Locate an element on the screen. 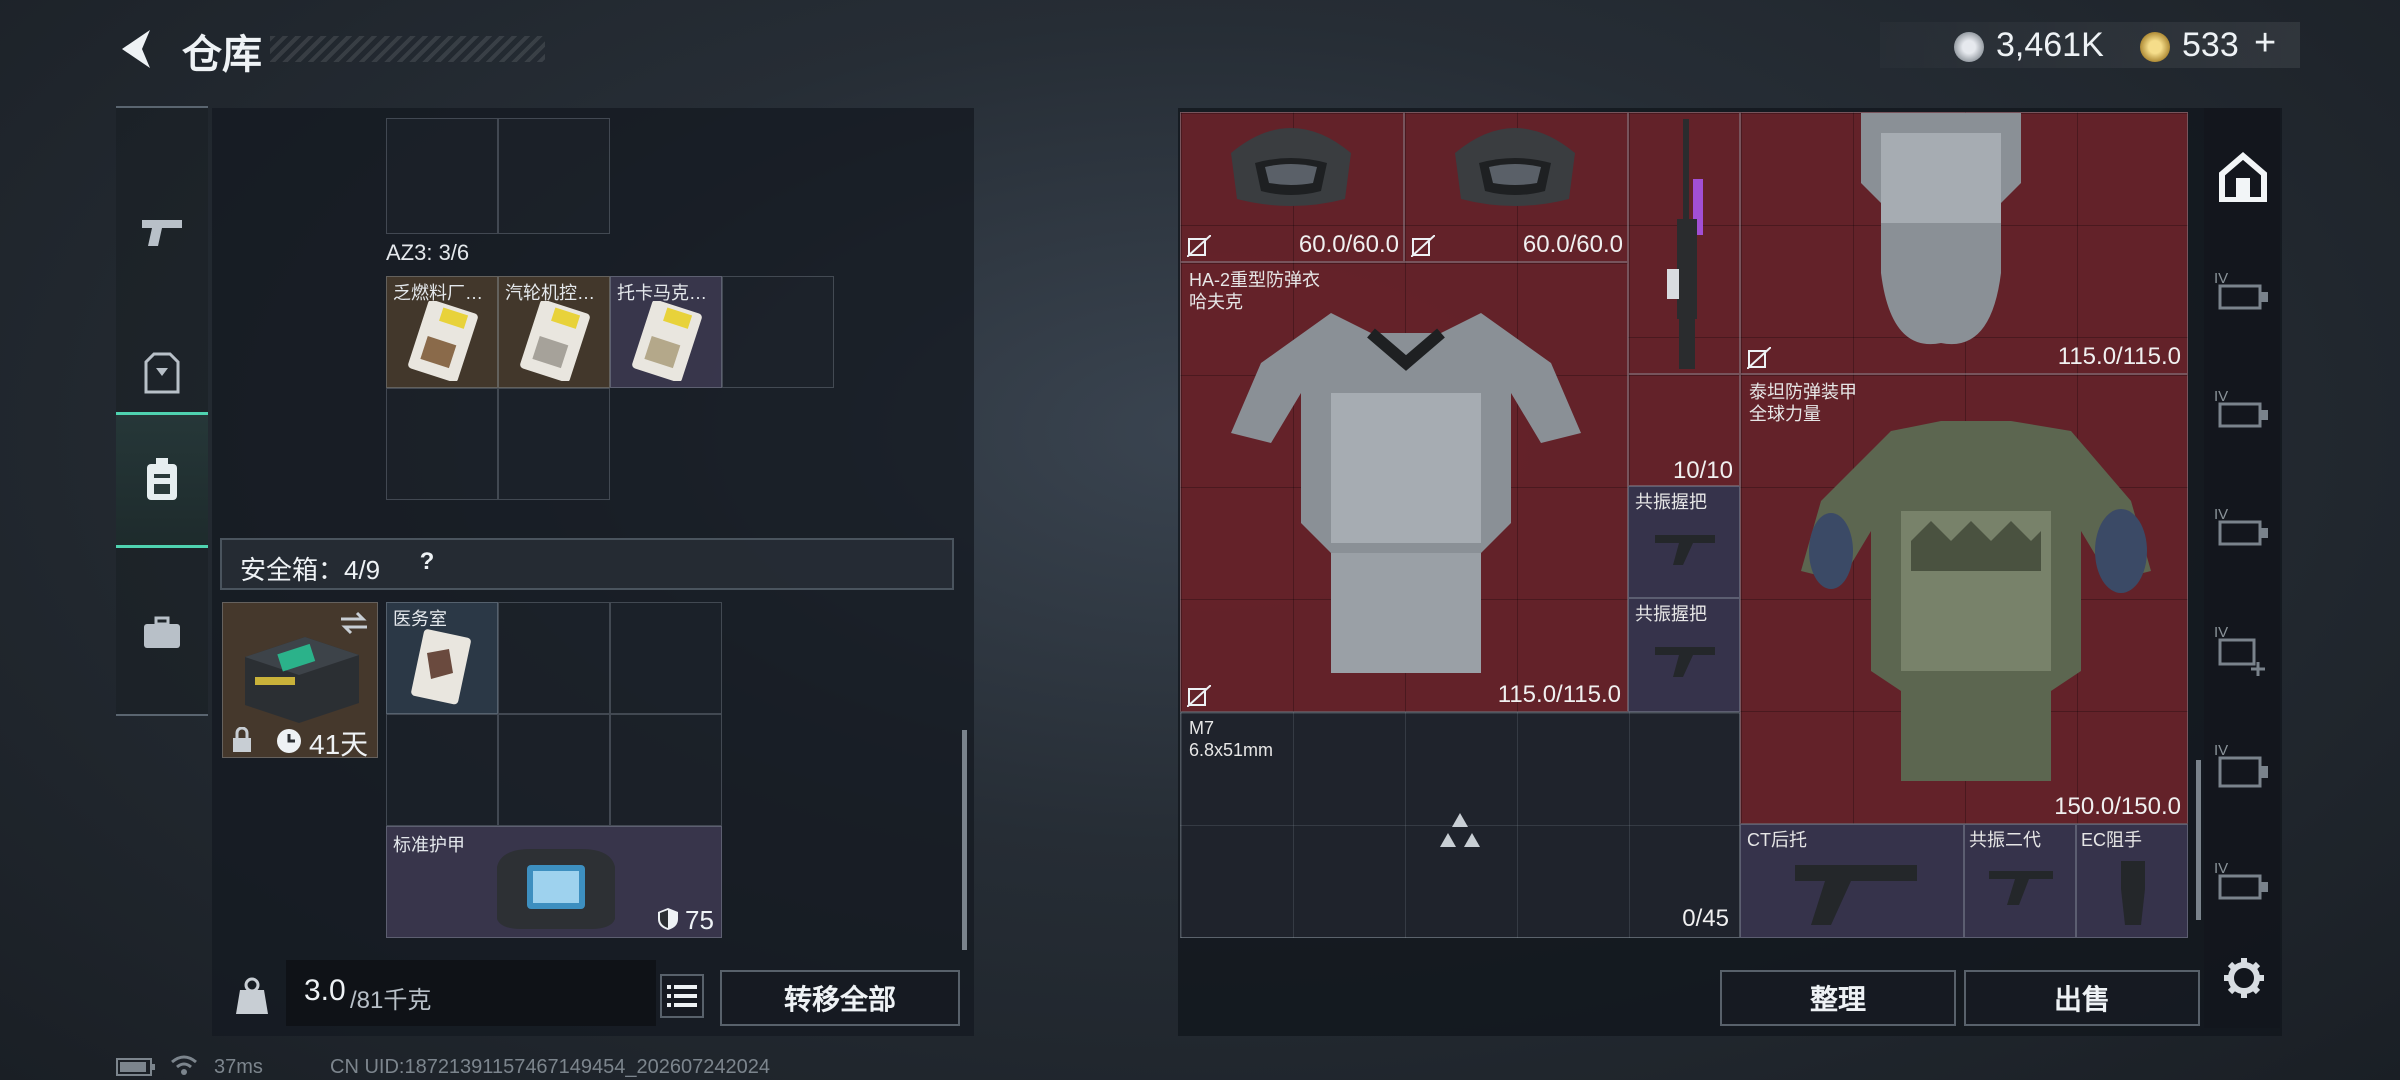 This screenshot has width=2400, height=1080. ping-text: 37ms is located at coordinates (238, 1067).